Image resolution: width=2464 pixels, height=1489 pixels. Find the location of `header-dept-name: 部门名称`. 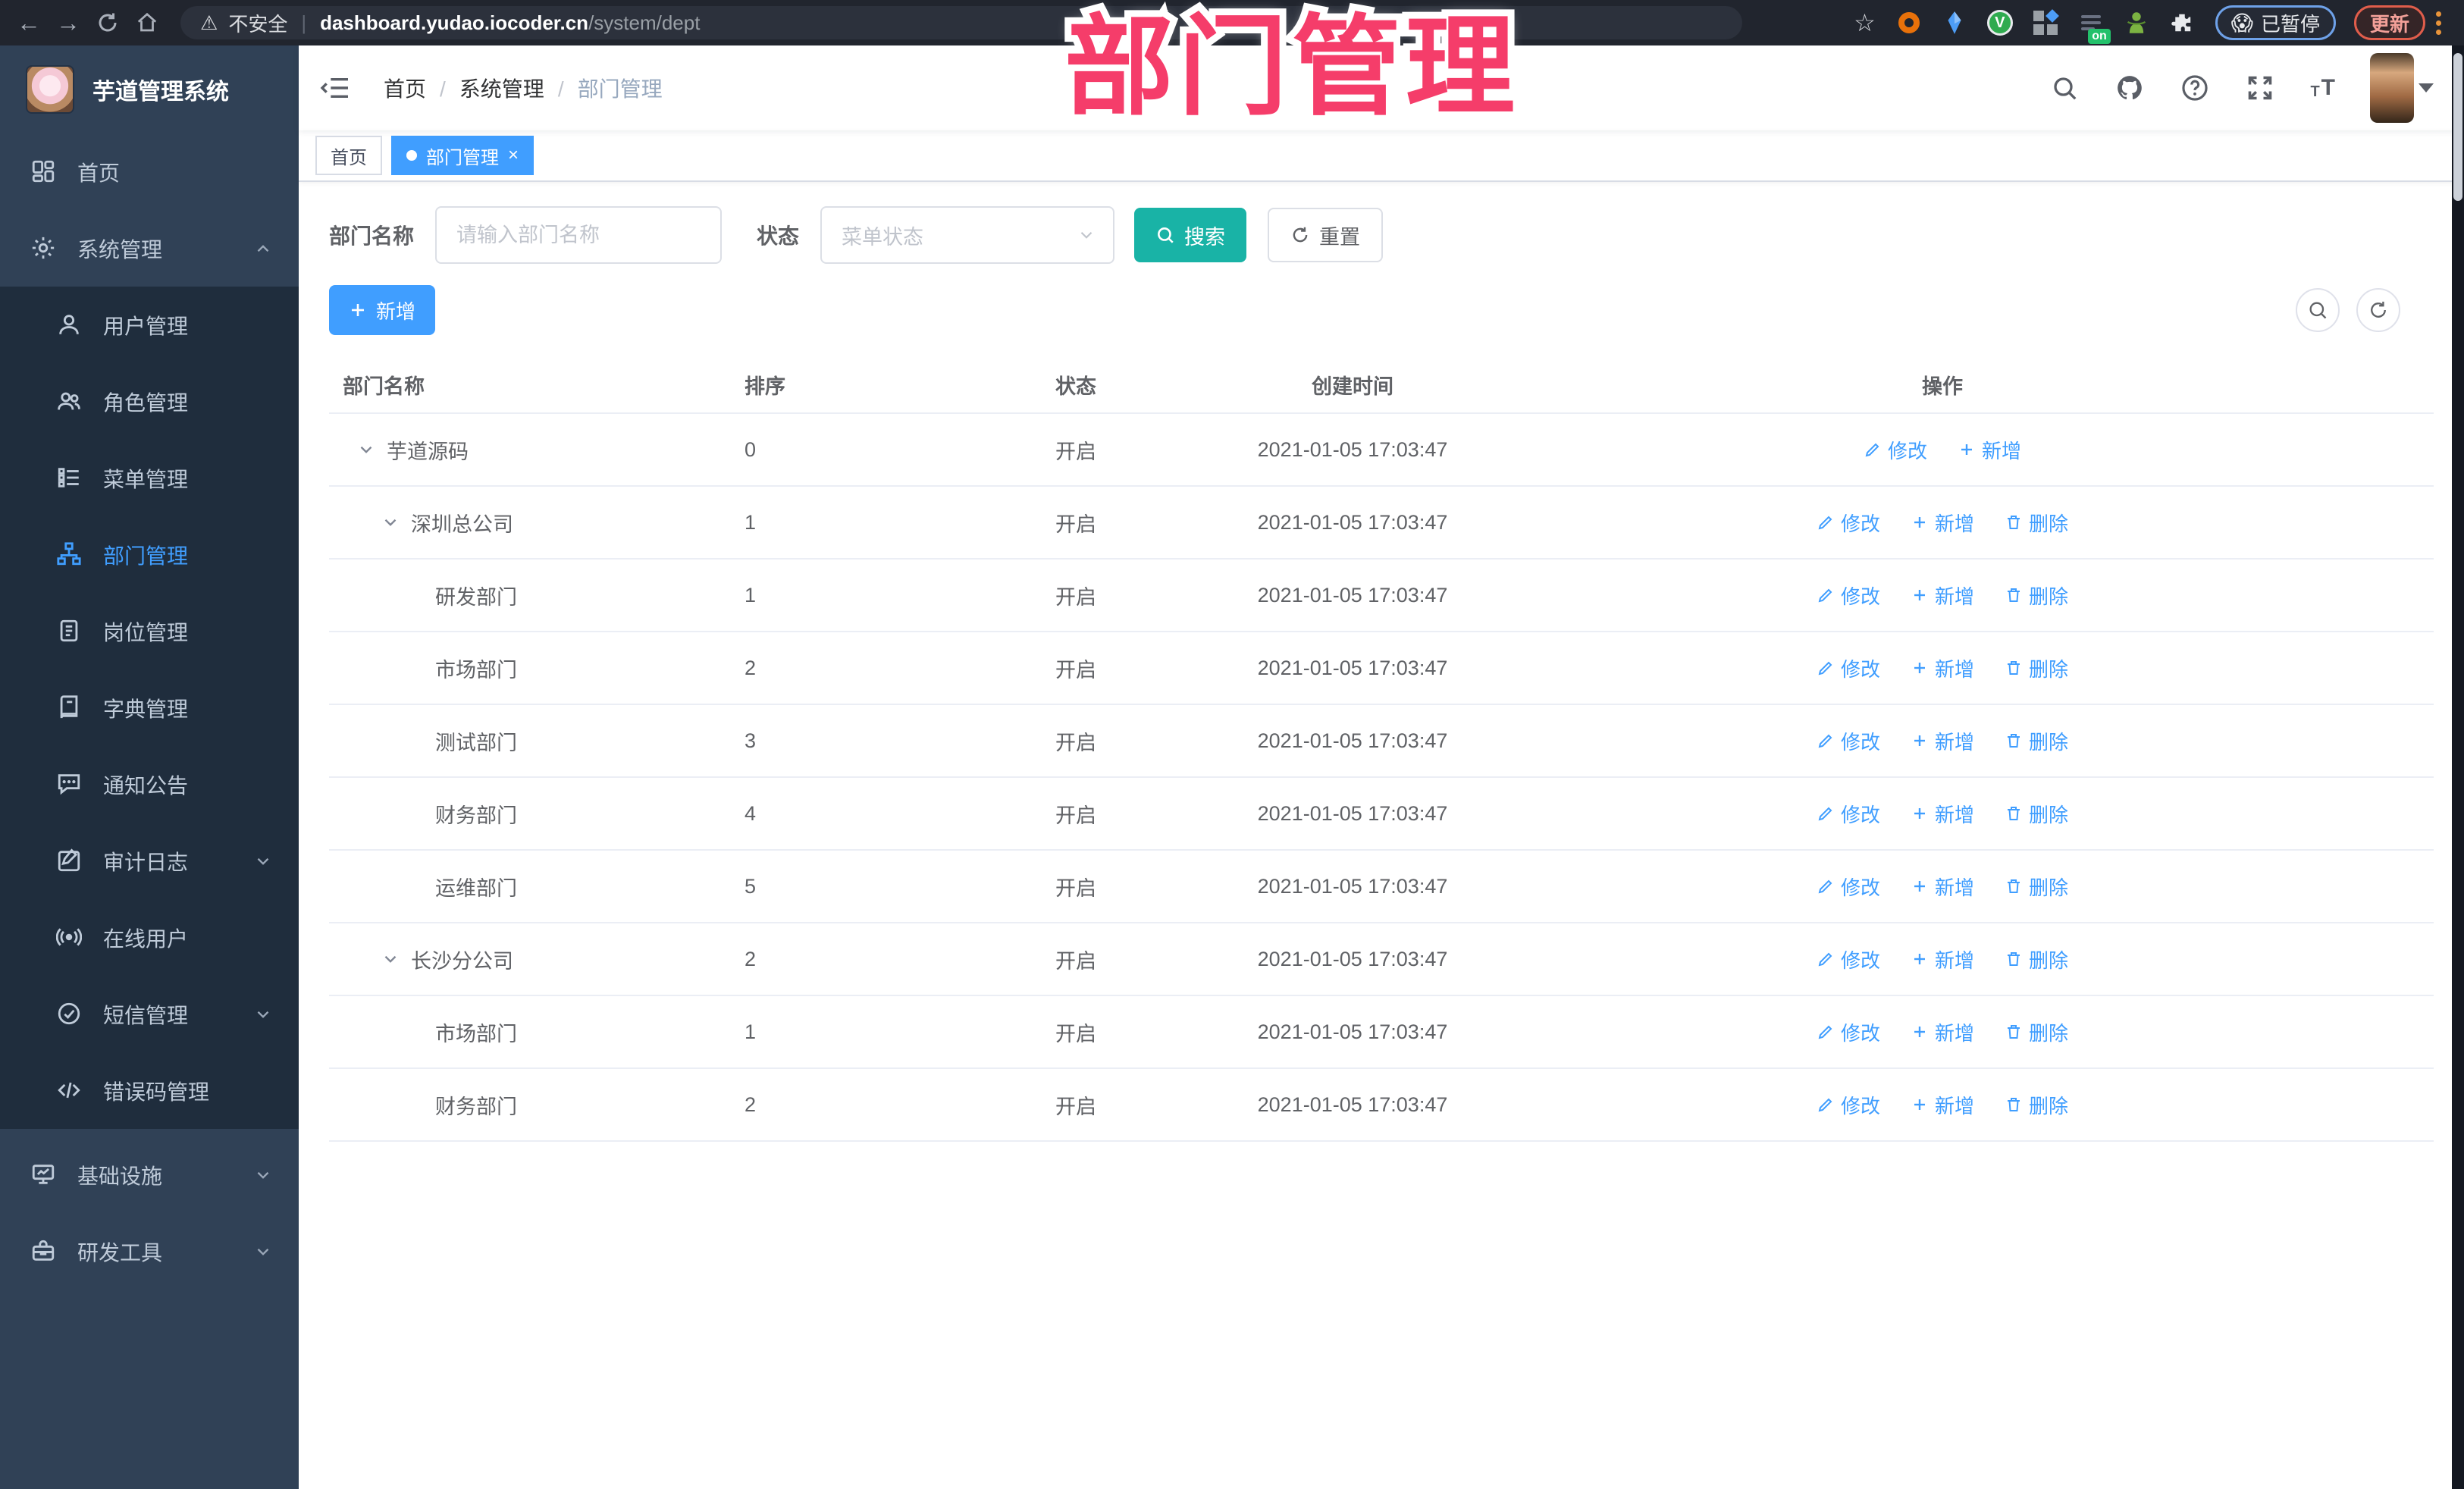

header-dept-name: 部门名称 is located at coordinates (384, 386).